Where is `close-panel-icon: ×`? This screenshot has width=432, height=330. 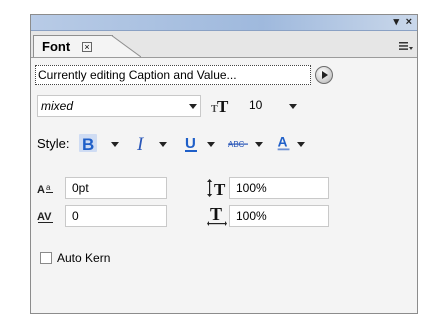 close-panel-icon: × is located at coordinates (409, 22).